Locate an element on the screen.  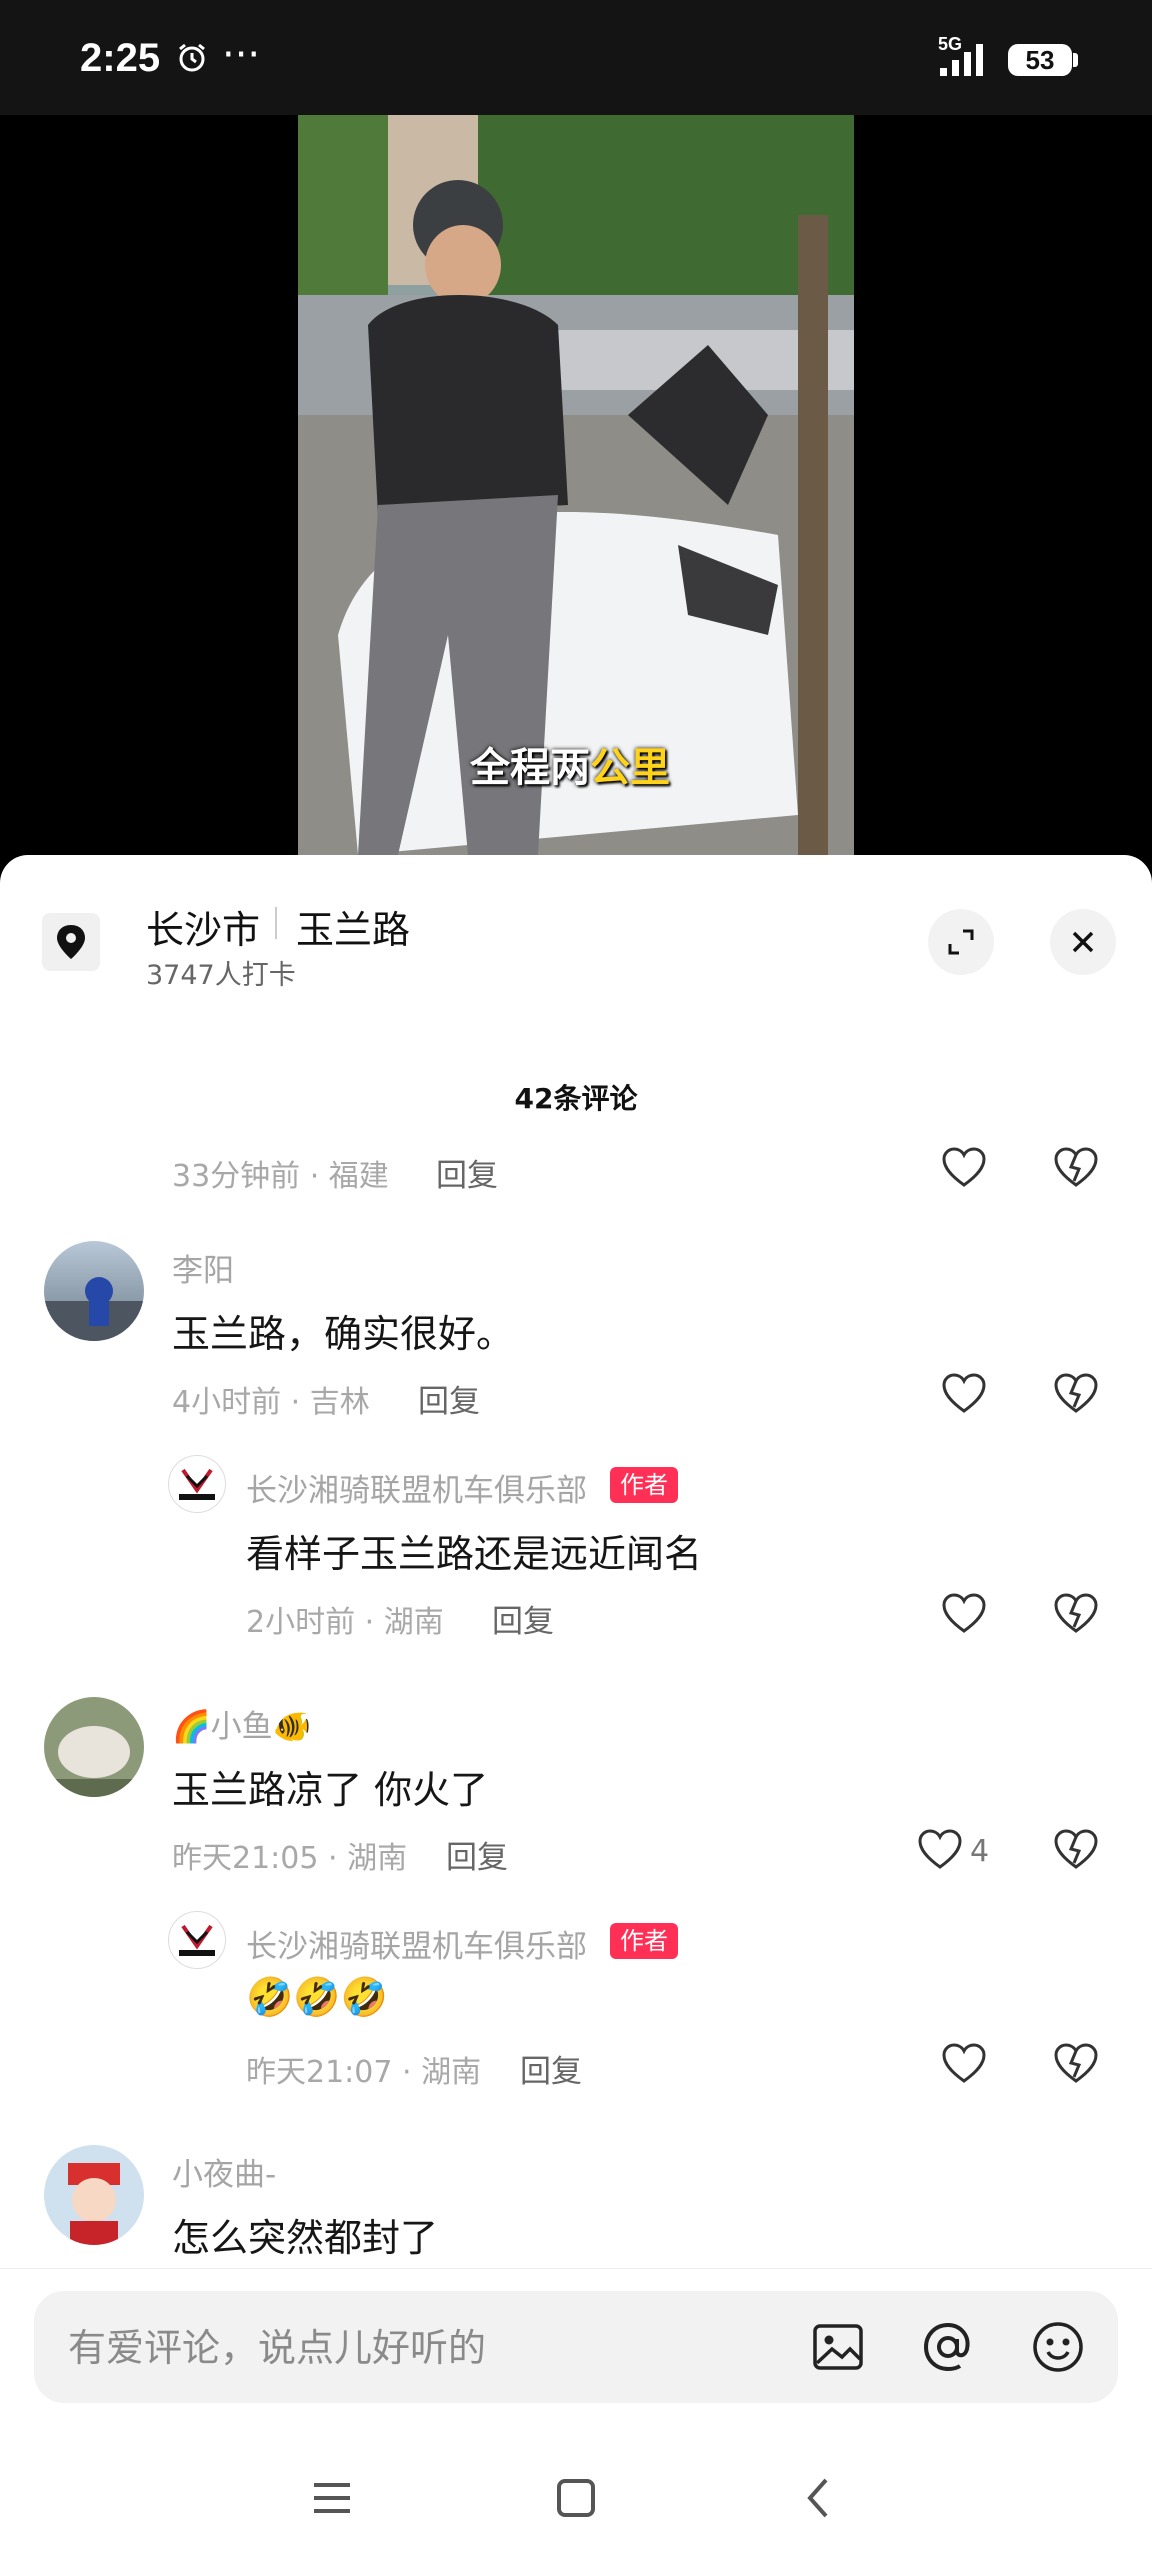
subtitle-text: 全程两 is located at coordinates (530, 768).